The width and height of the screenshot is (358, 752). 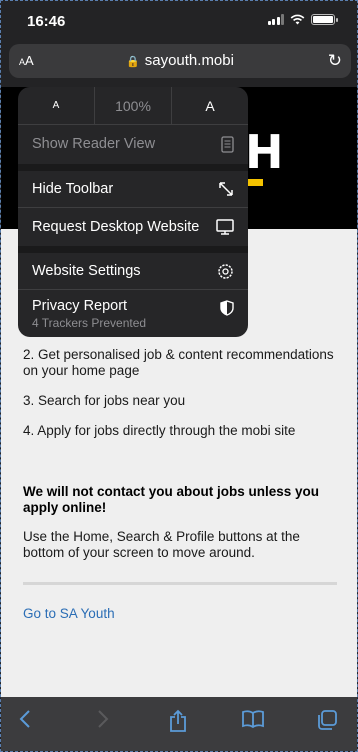 What do you see at coordinates (56, 105) in the screenshot?
I see `zoom-out-button: A` at bounding box center [56, 105].